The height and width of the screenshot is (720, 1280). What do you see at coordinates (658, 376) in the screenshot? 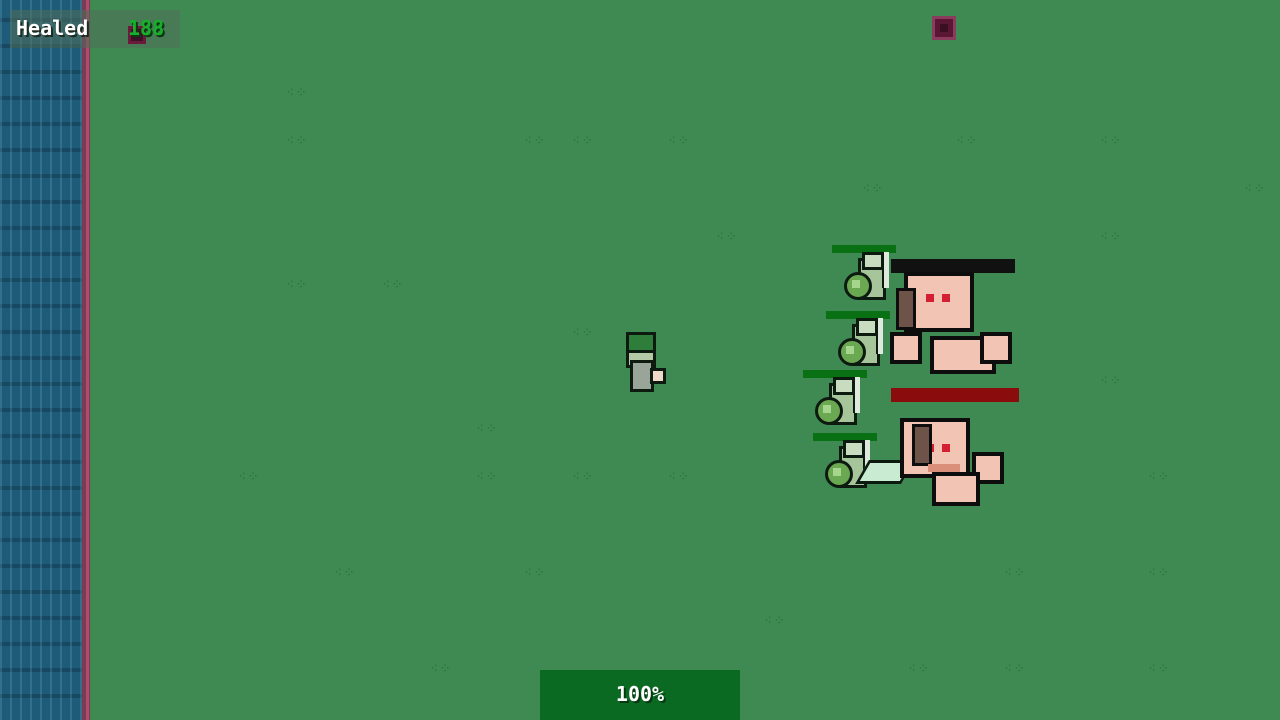
I see `wizard-hand` at bounding box center [658, 376].